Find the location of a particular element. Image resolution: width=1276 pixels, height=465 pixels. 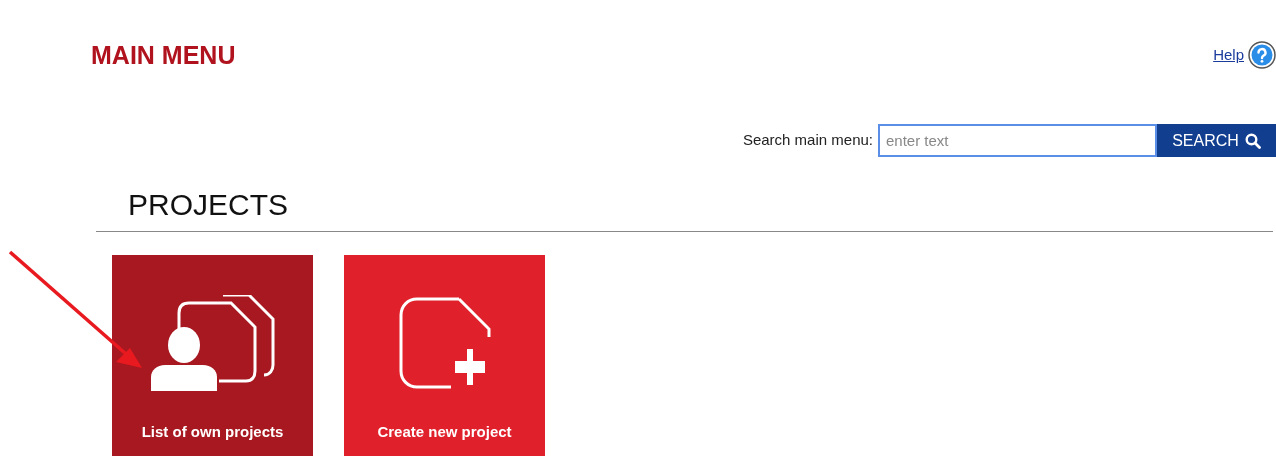

help-link: Help is located at coordinates (1228, 55).